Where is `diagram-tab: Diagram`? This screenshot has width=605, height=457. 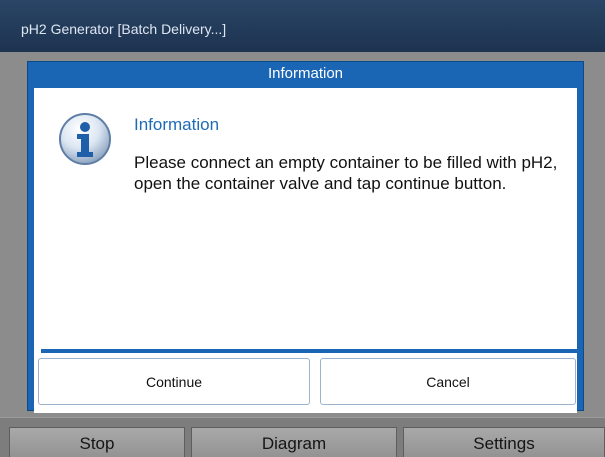
diagram-tab: Diagram is located at coordinates (294, 442).